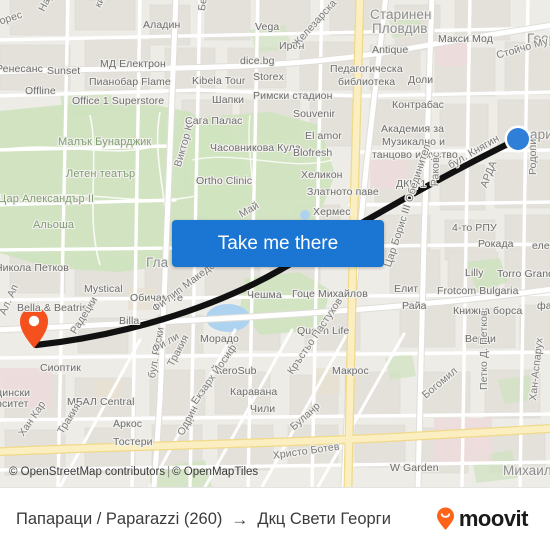  What do you see at coordinates (324, 518) in the screenshot?
I see `trip-destination-label: Дкц Свети Георги` at bounding box center [324, 518].